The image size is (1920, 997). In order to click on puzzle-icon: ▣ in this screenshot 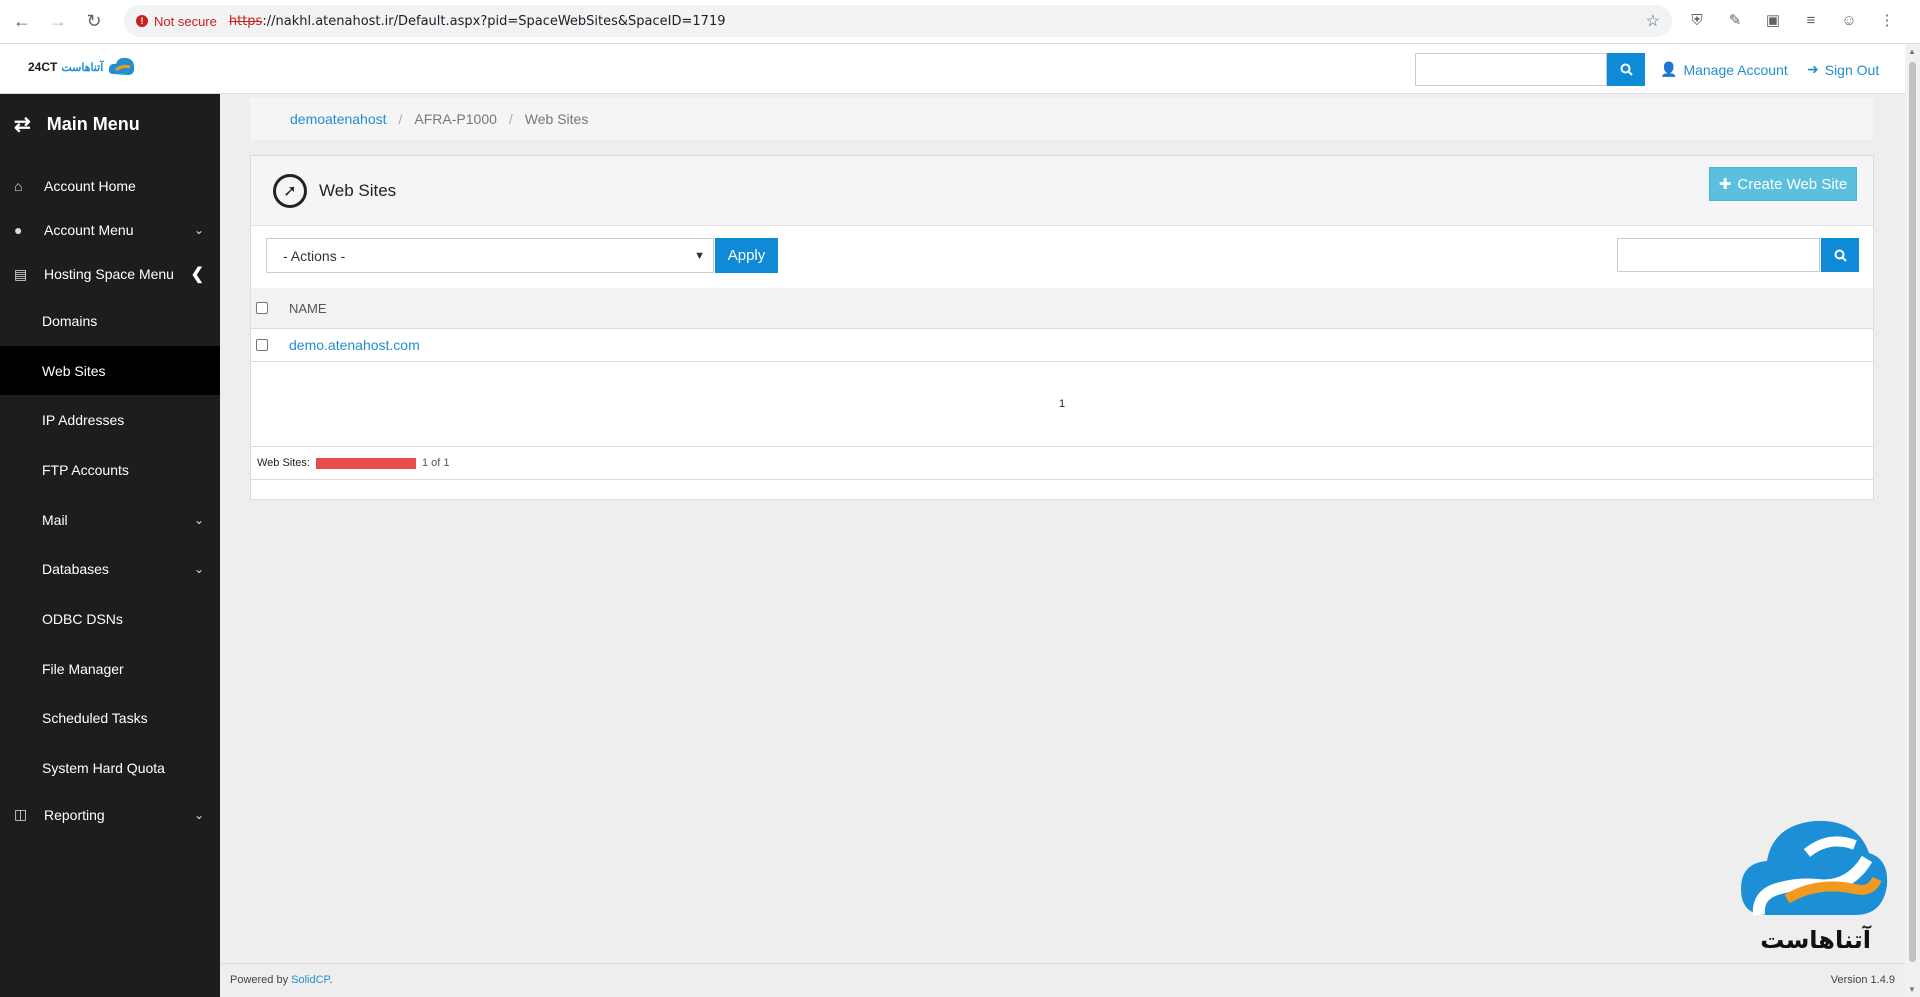, I will do `click(1773, 20)`.